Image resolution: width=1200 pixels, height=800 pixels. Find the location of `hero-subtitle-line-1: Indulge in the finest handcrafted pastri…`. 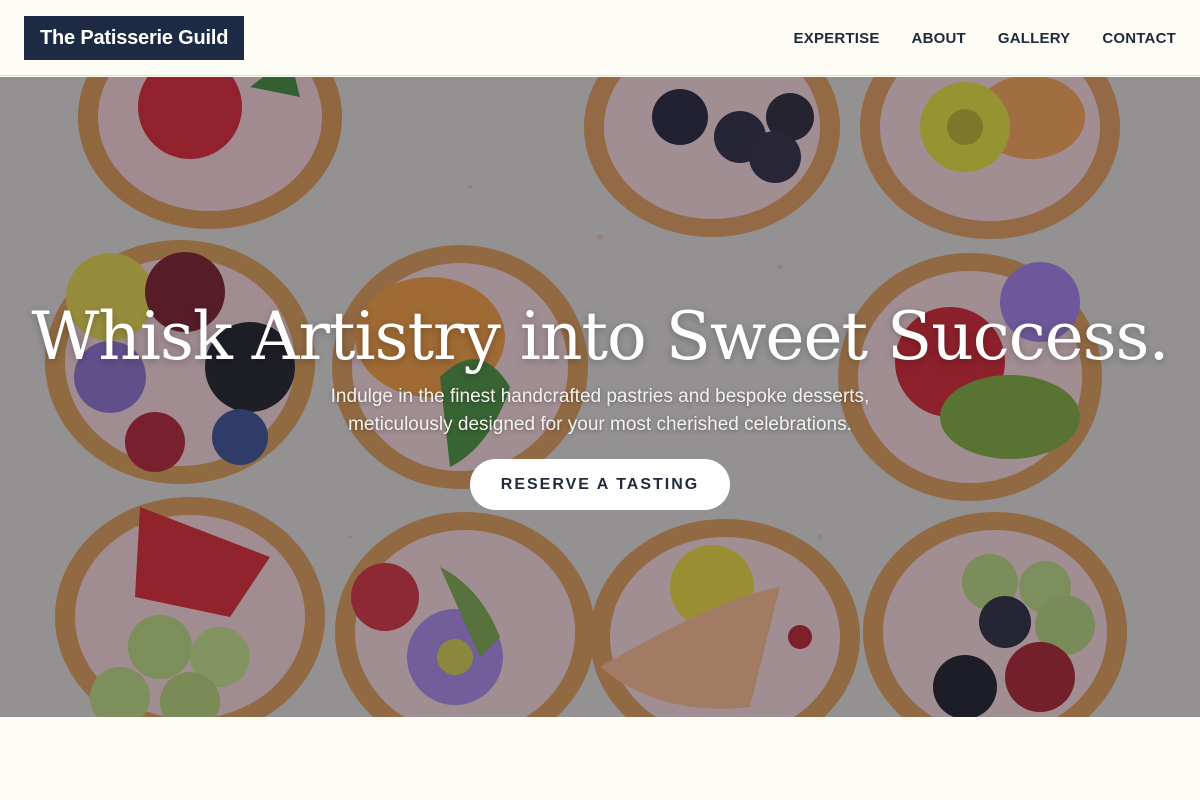

hero-subtitle-line-1: Indulge in the finest handcrafted pastri… is located at coordinates (600, 396).